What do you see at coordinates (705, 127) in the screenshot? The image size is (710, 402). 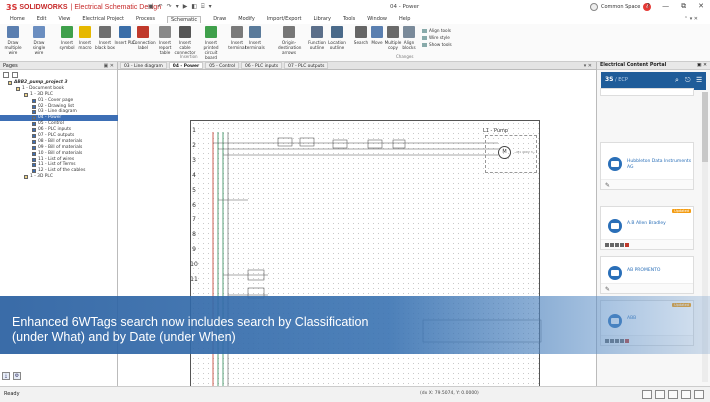 I see `scrollbar-thumb` at bounding box center [705, 127].